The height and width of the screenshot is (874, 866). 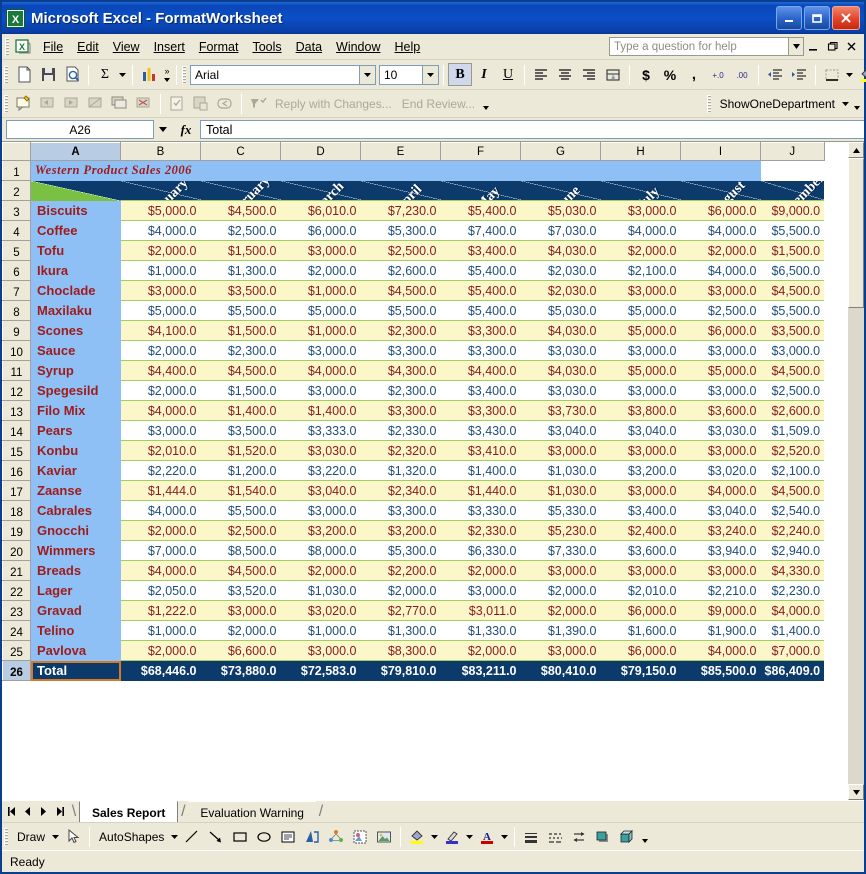 I want to click on total-value-cell: $79,150.0, so click(x=640, y=670).